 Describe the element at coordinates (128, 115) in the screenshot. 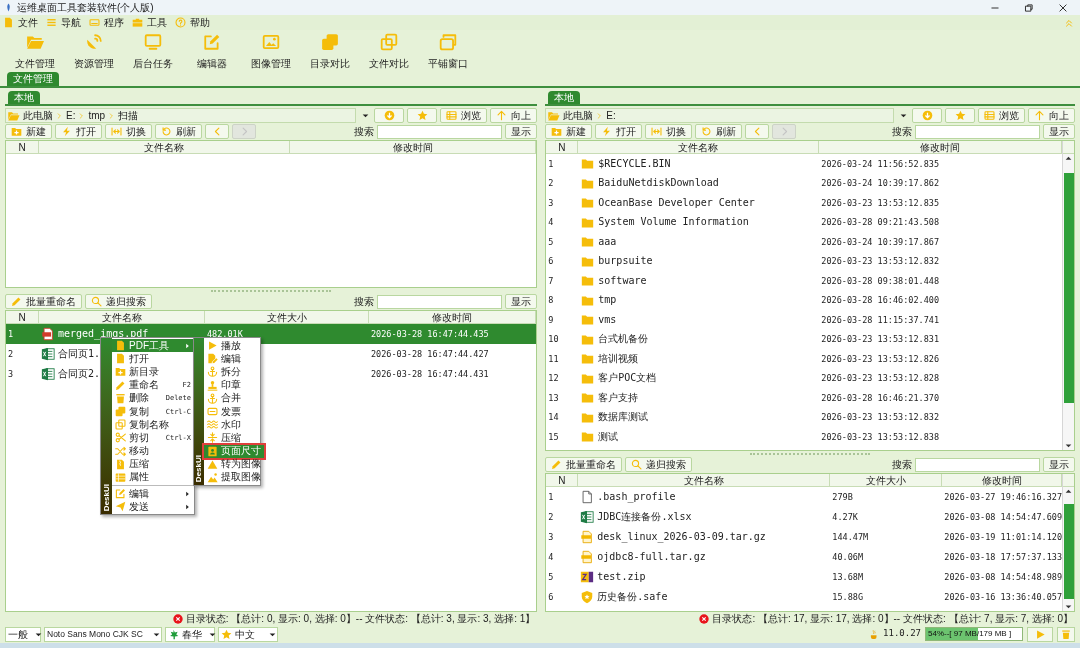

I see `path-segment: 扫描` at that location.